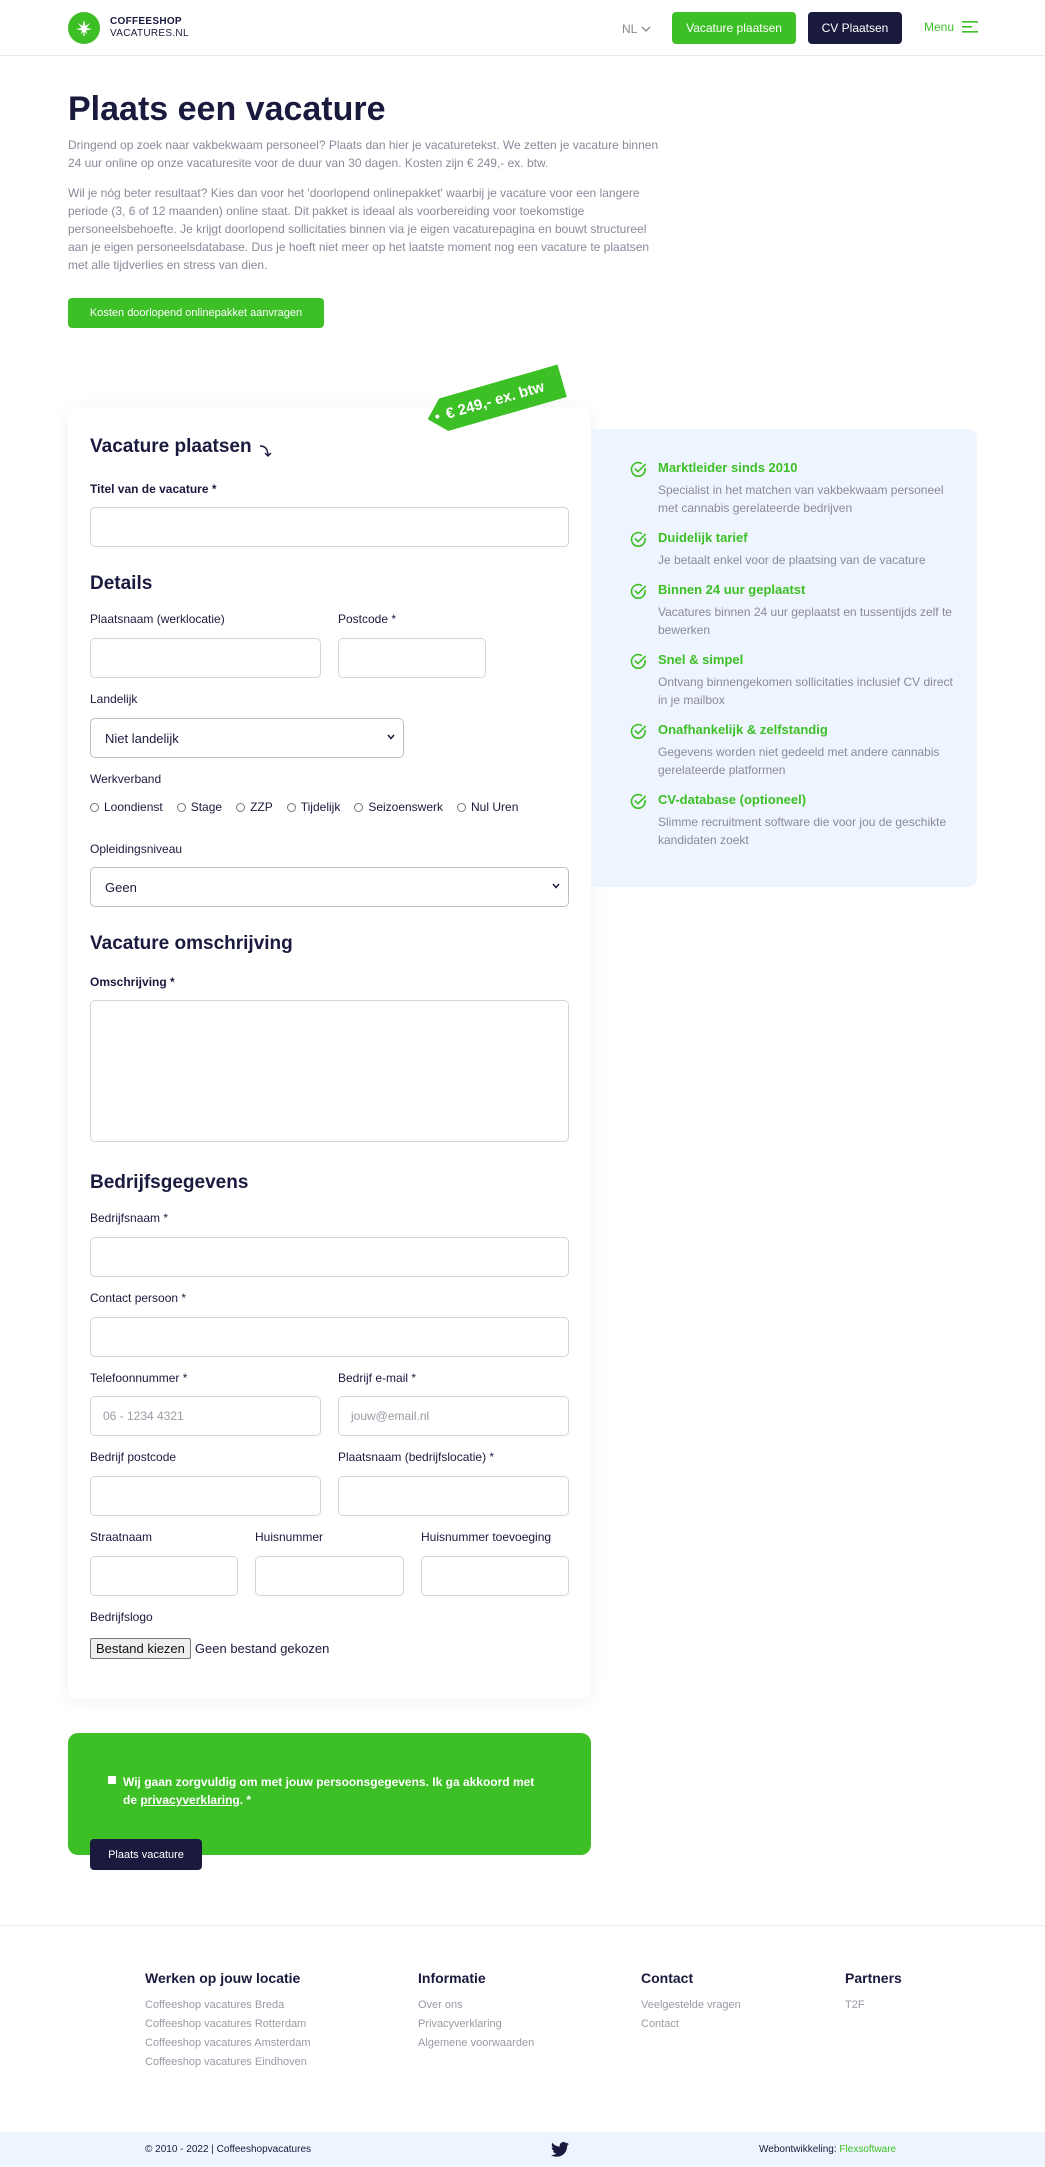  Describe the element at coordinates (262, 1648) in the screenshot. I see `file-status: Geen bestand gekozen` at that location.